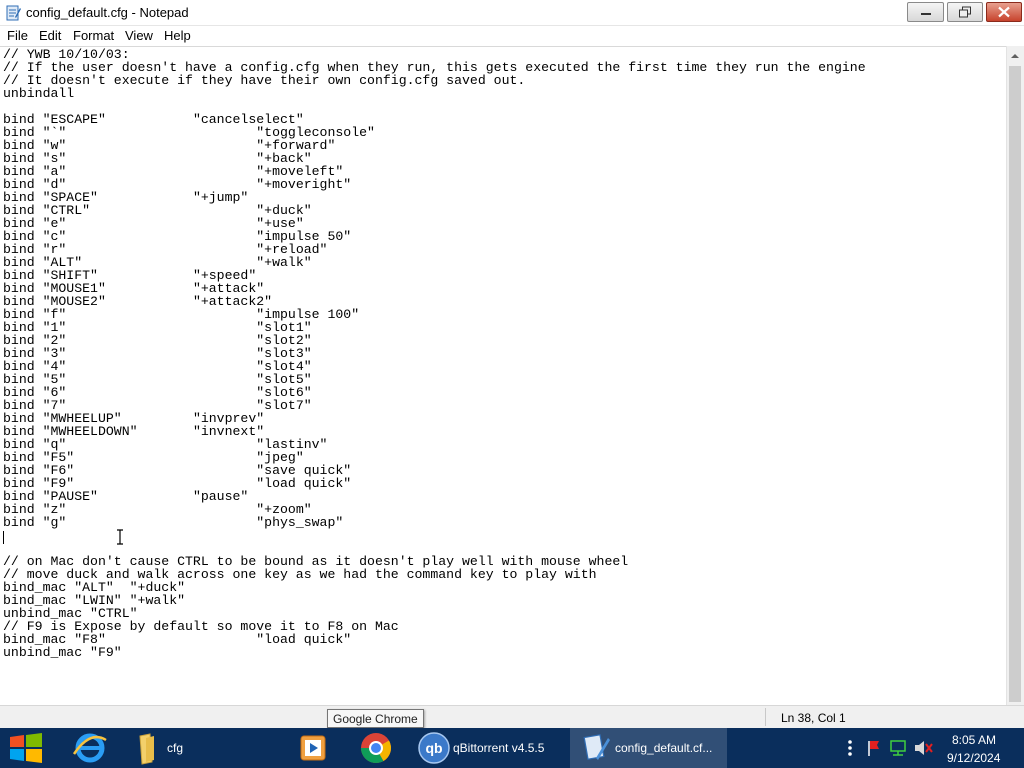  Describe the element at coordinates (499, 748) in the screenshot. I see `taskbar-label-qbittorrent: qBittorrent v4.5.5` at that location.